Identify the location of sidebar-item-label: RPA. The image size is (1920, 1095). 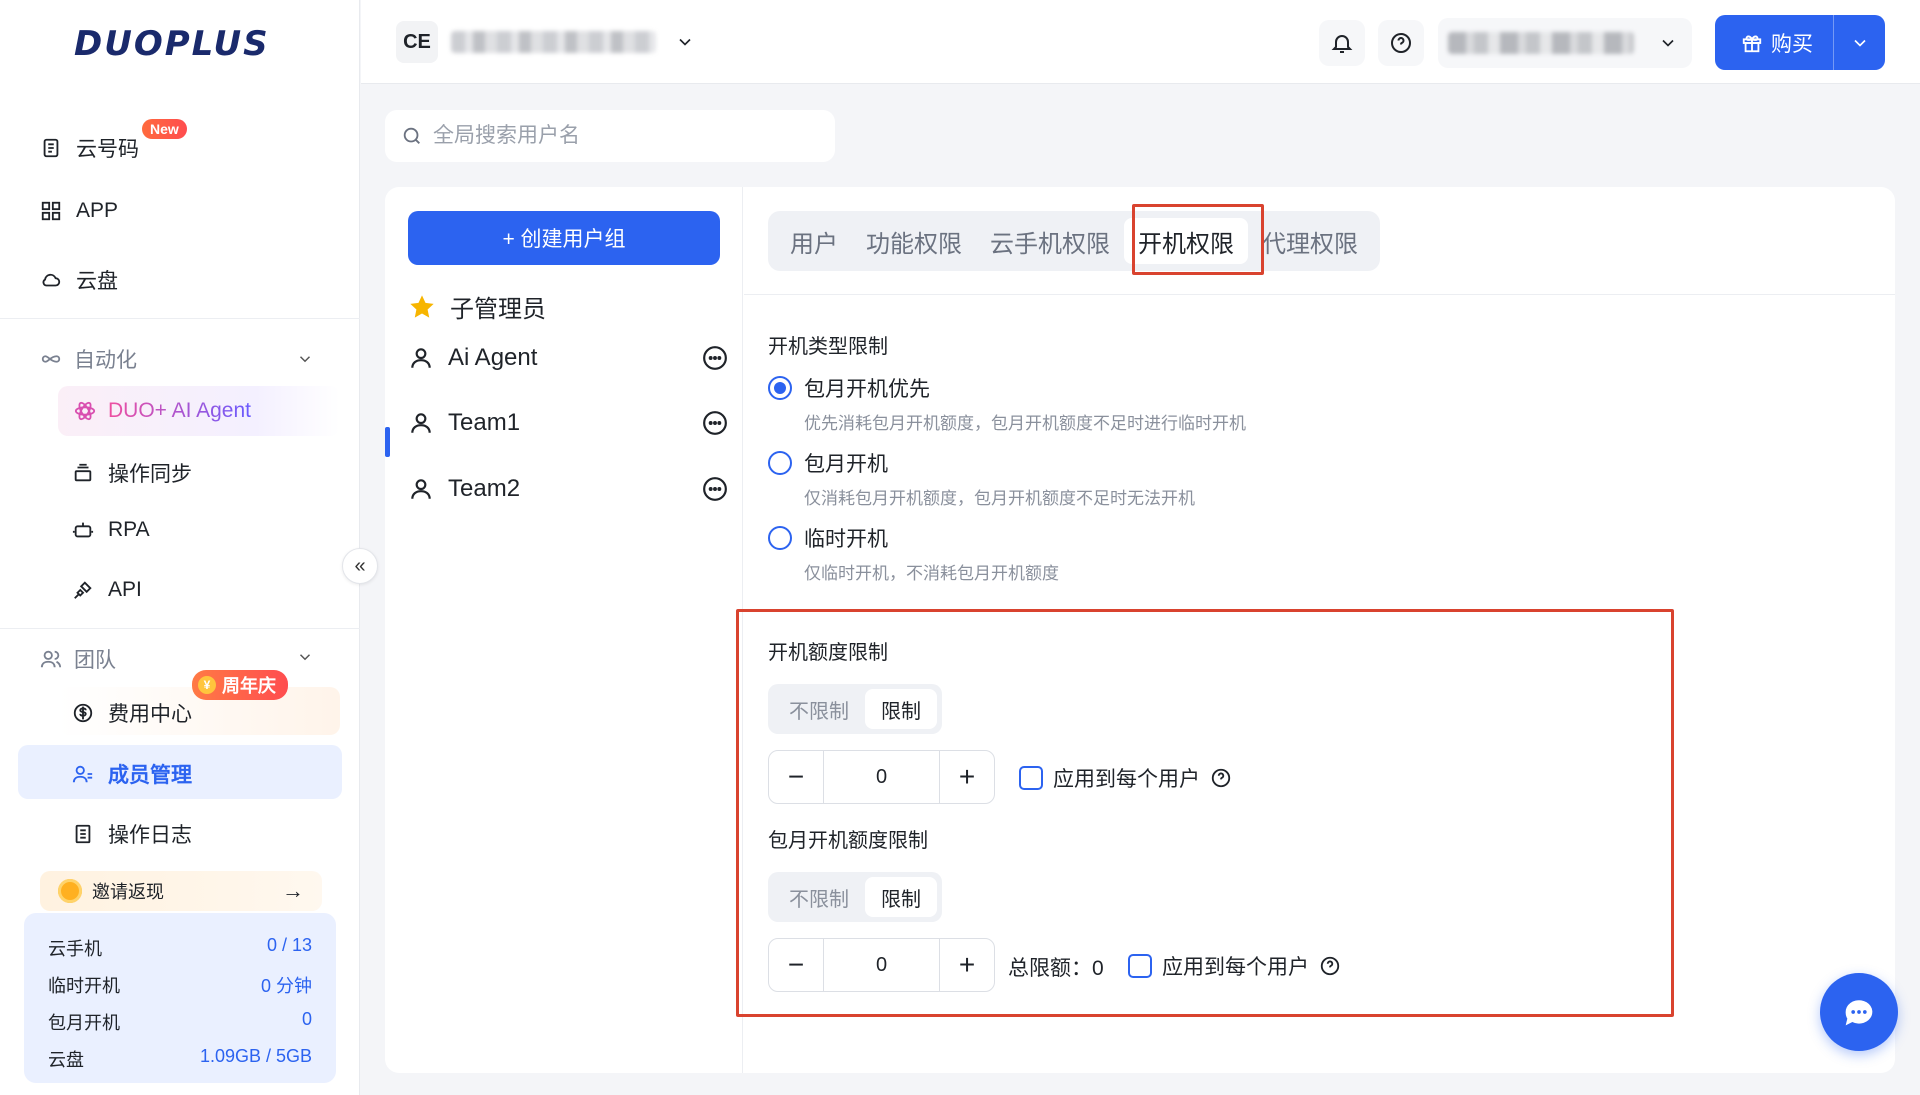
(129, 529).